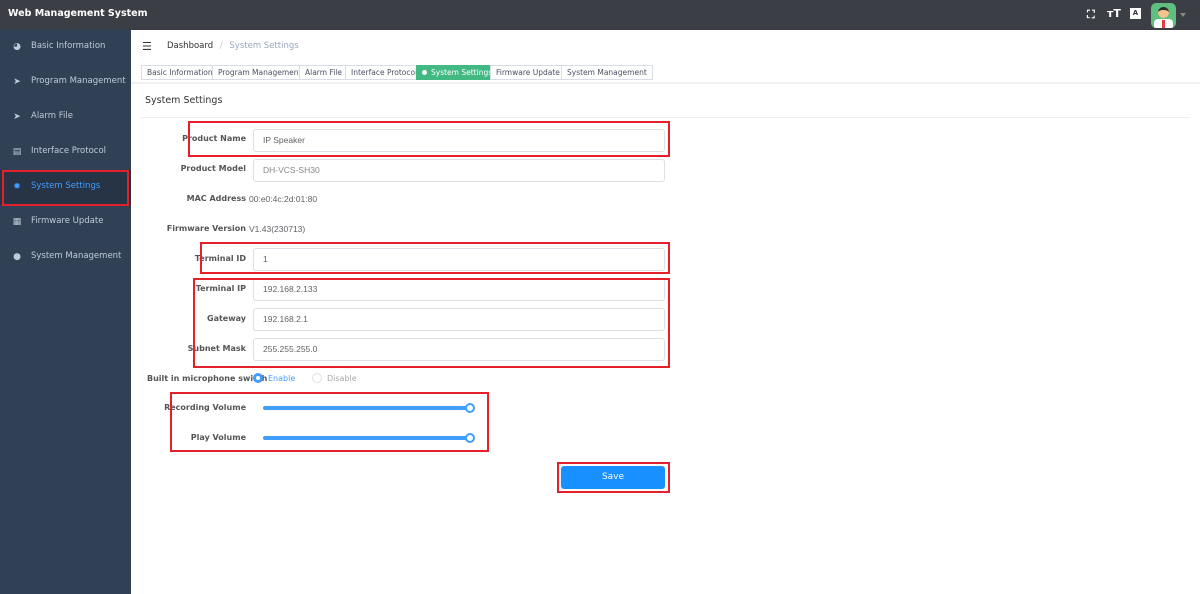  I want to click on disable-label: Disable, so click(342, 378).